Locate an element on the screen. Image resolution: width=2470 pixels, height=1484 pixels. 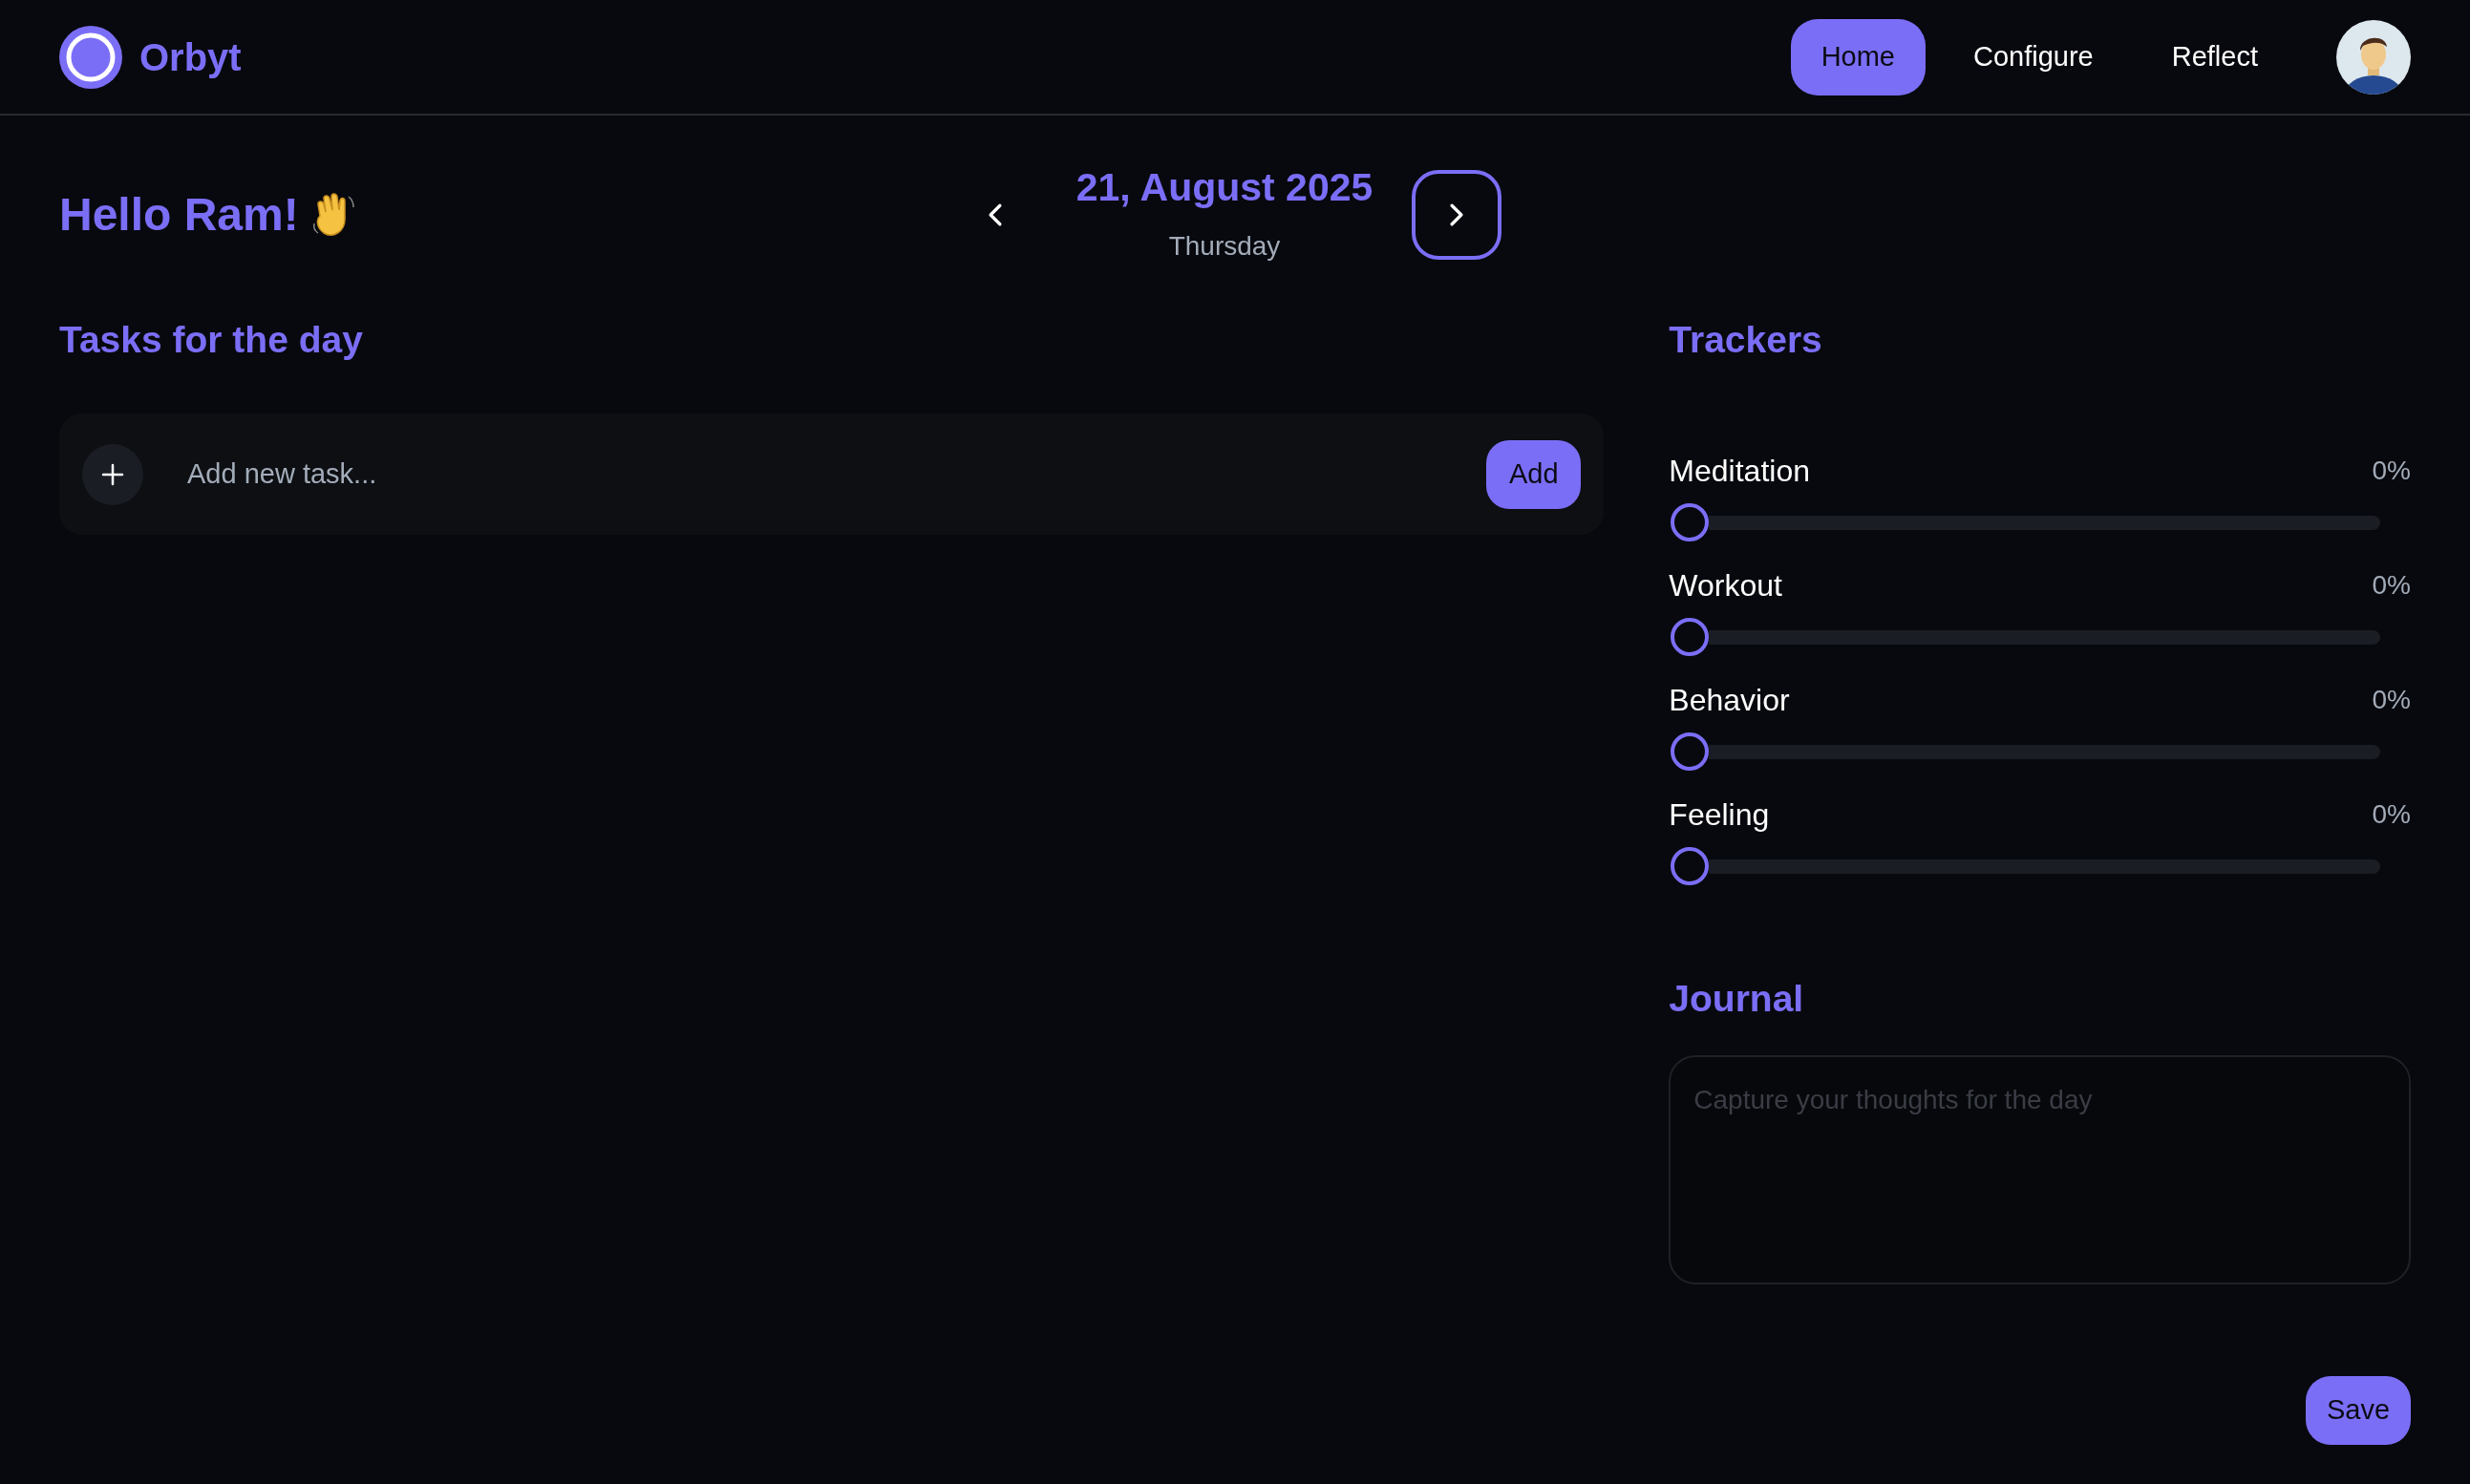
date-title: 21, August 2025 is located at coordinates (1224, 188).